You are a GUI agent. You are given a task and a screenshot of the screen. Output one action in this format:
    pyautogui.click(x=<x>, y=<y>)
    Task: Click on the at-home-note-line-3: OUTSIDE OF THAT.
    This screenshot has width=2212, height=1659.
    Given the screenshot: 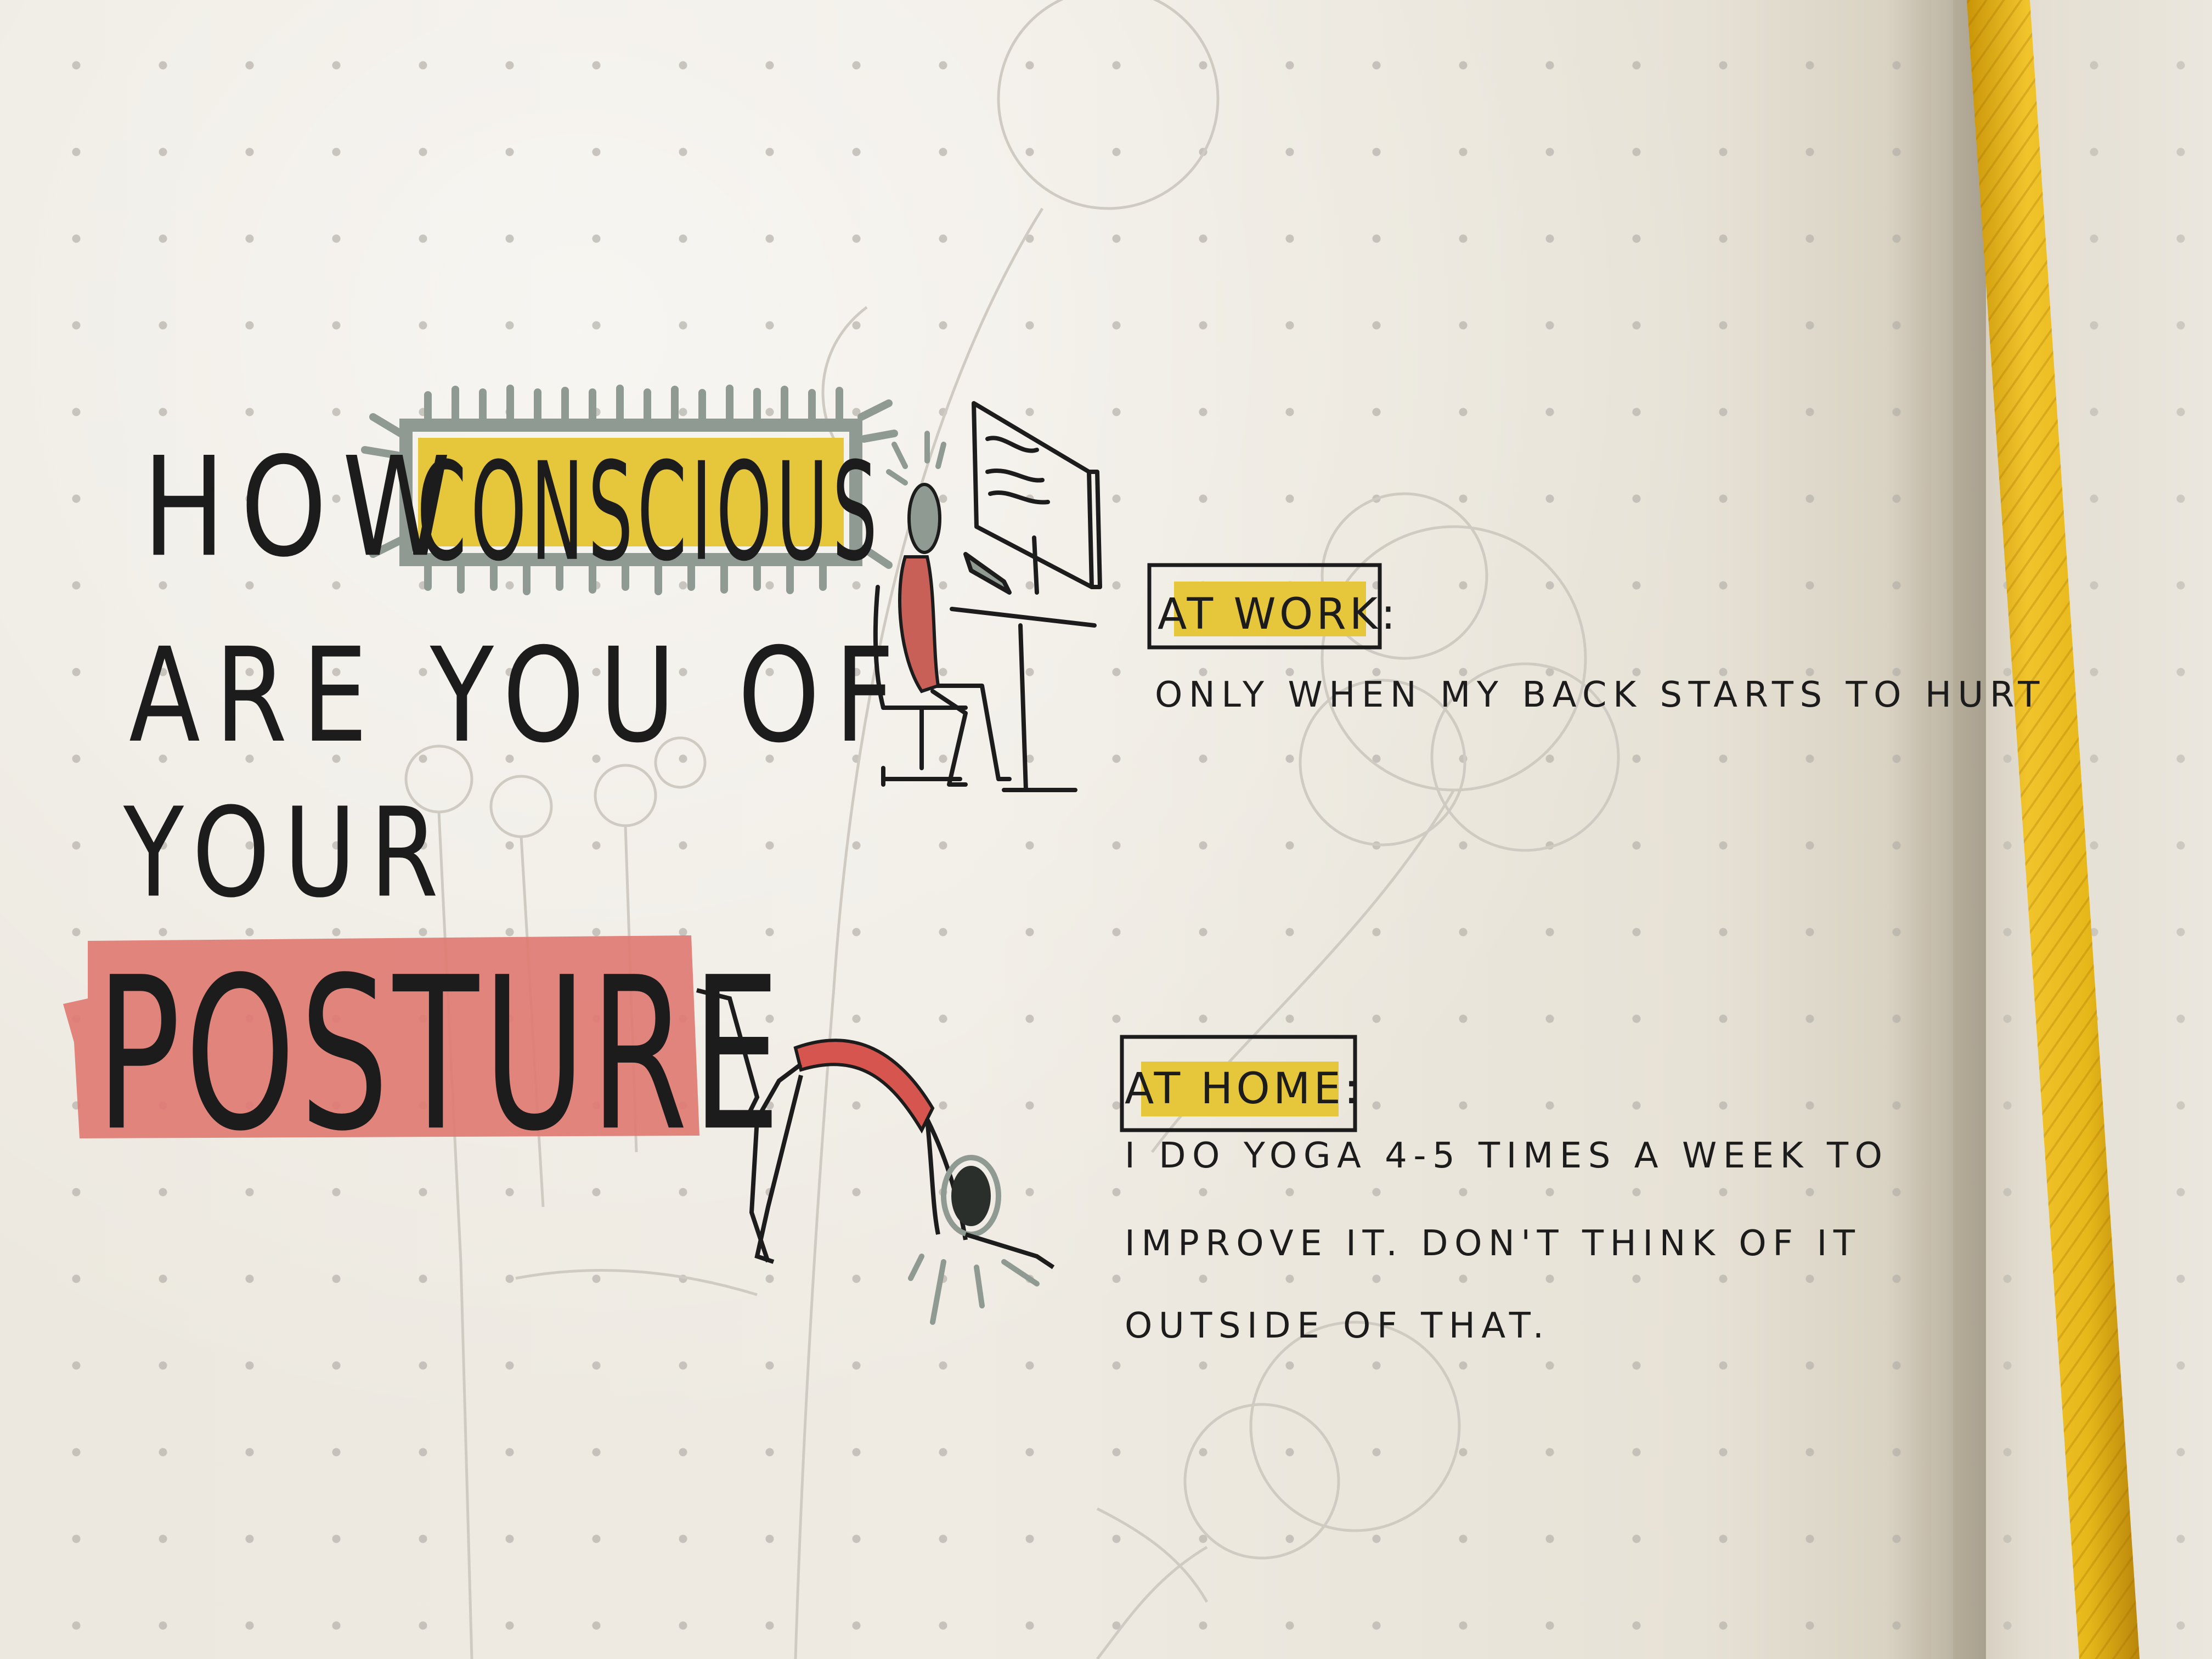 What is the action you would take?
    pyautogui.click(x=1338, y=1326)
    